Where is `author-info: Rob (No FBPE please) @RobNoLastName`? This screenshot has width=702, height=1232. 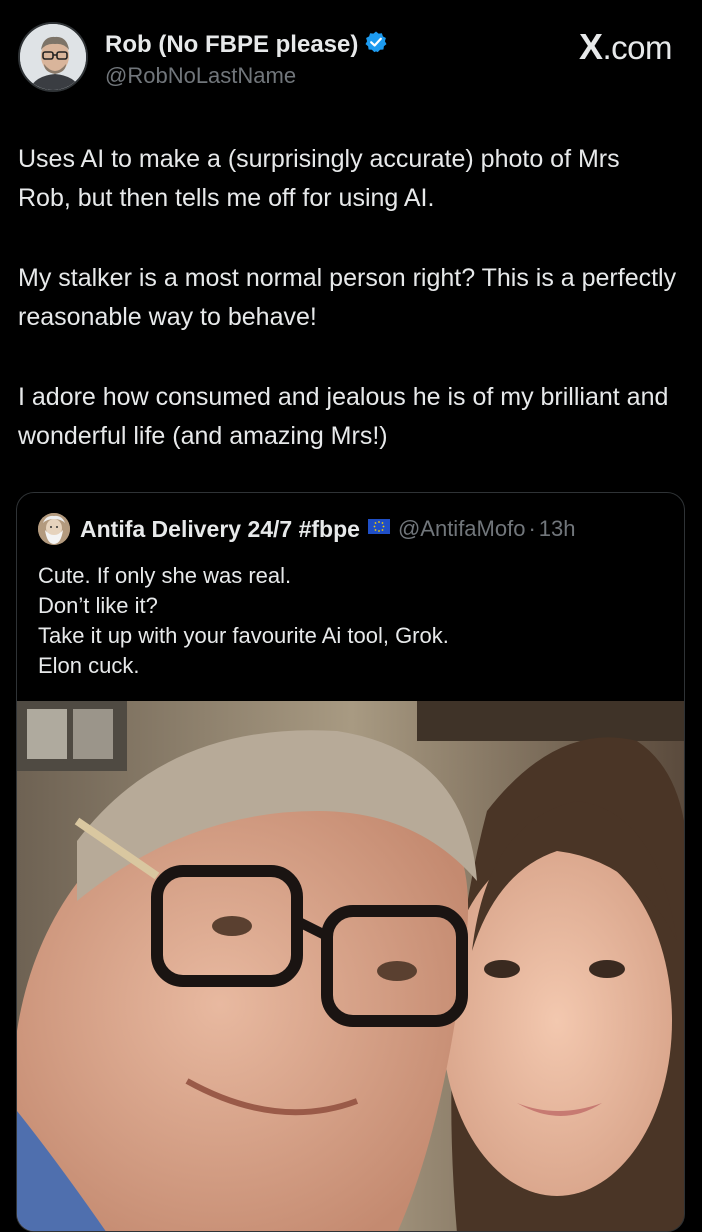
author-info: Rob (No FBPE please) @RobNoLastName is located at coordinates (246, 59).